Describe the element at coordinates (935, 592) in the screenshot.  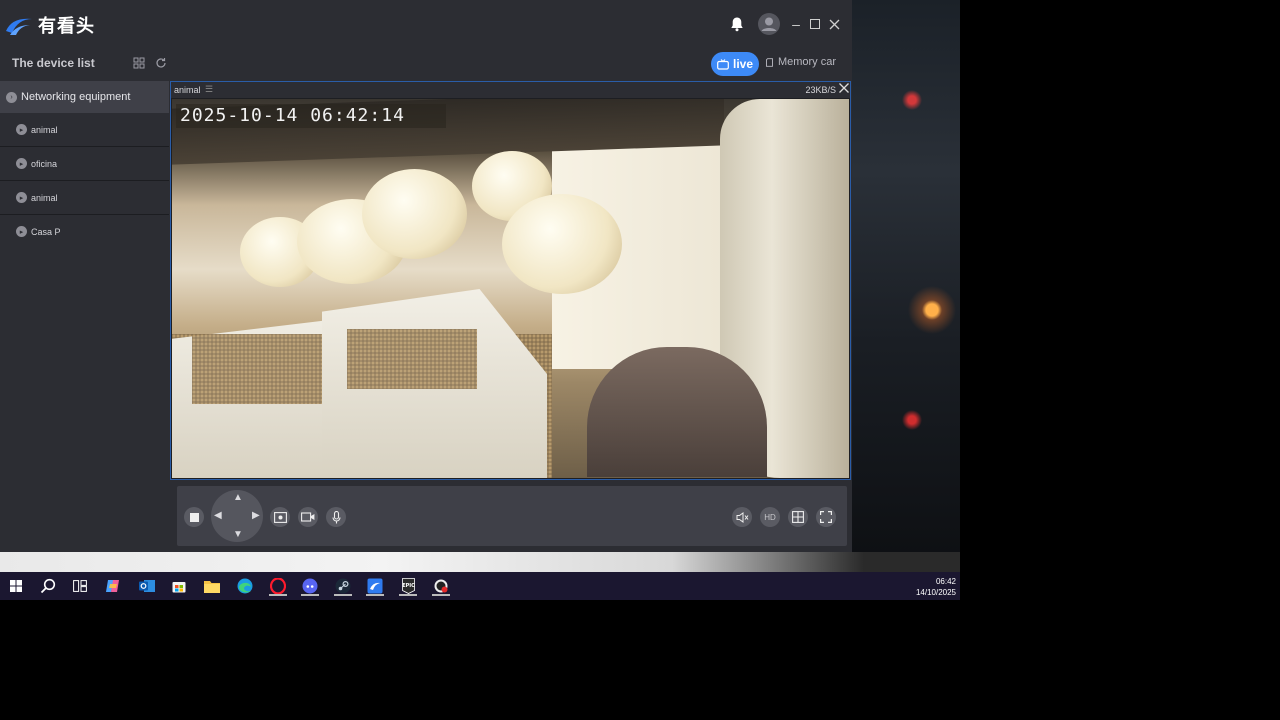
I see `clock-date: 14/10/2025` at that location.